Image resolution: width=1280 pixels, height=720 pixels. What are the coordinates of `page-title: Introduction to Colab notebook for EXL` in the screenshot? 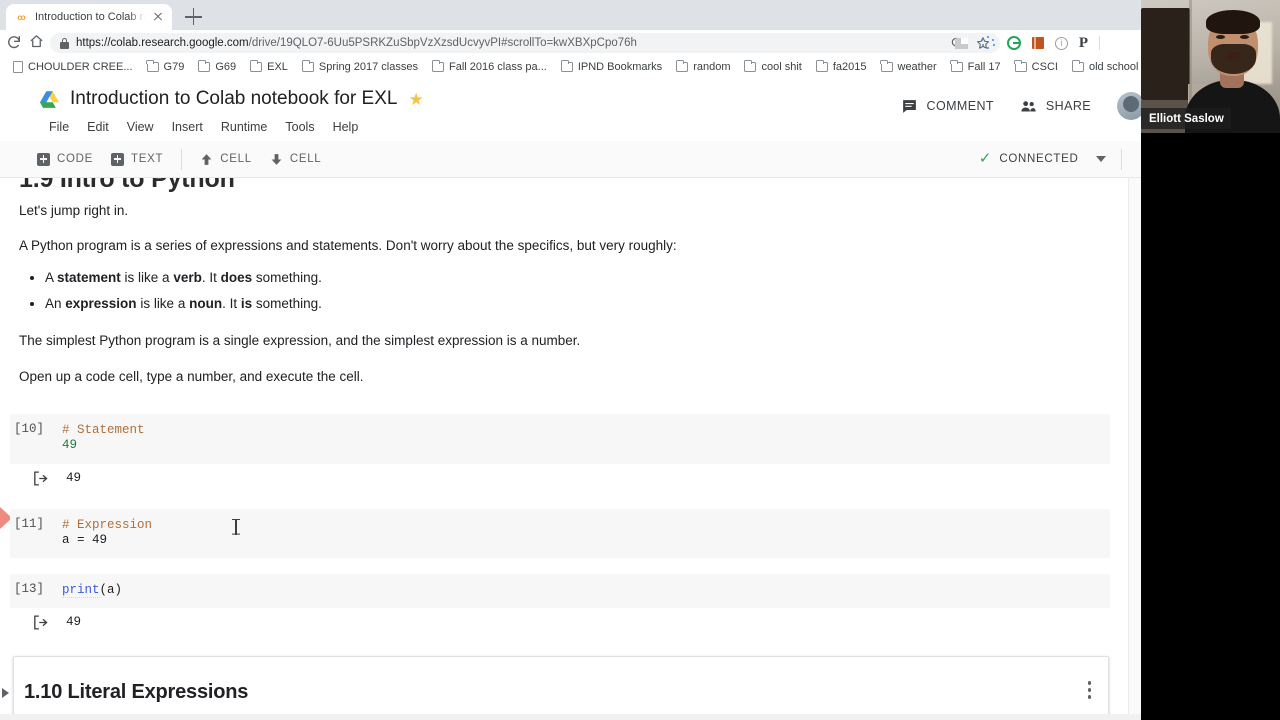 It's located at (233, 99).